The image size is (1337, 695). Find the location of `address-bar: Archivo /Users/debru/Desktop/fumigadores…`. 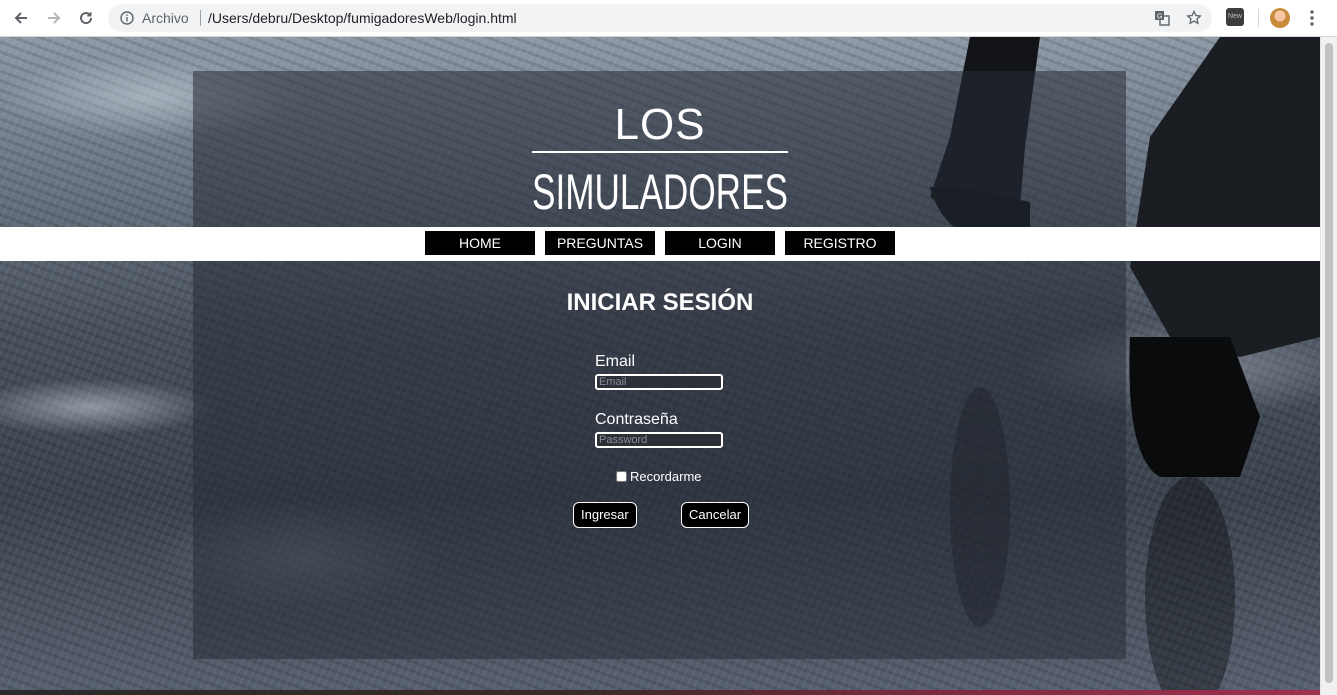

address-bar: Archivo /Users/debru/Desktop/fumigadores… is located at coordinates (660, 18).